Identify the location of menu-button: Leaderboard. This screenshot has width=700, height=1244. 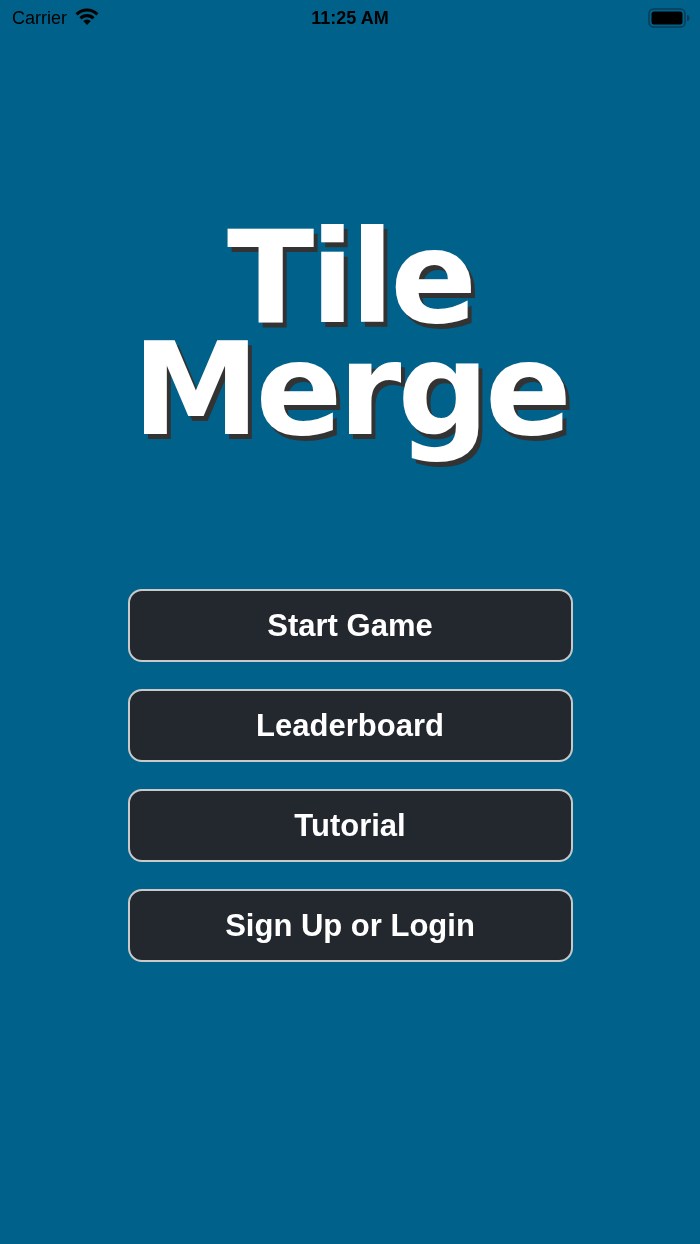
(350, 725).